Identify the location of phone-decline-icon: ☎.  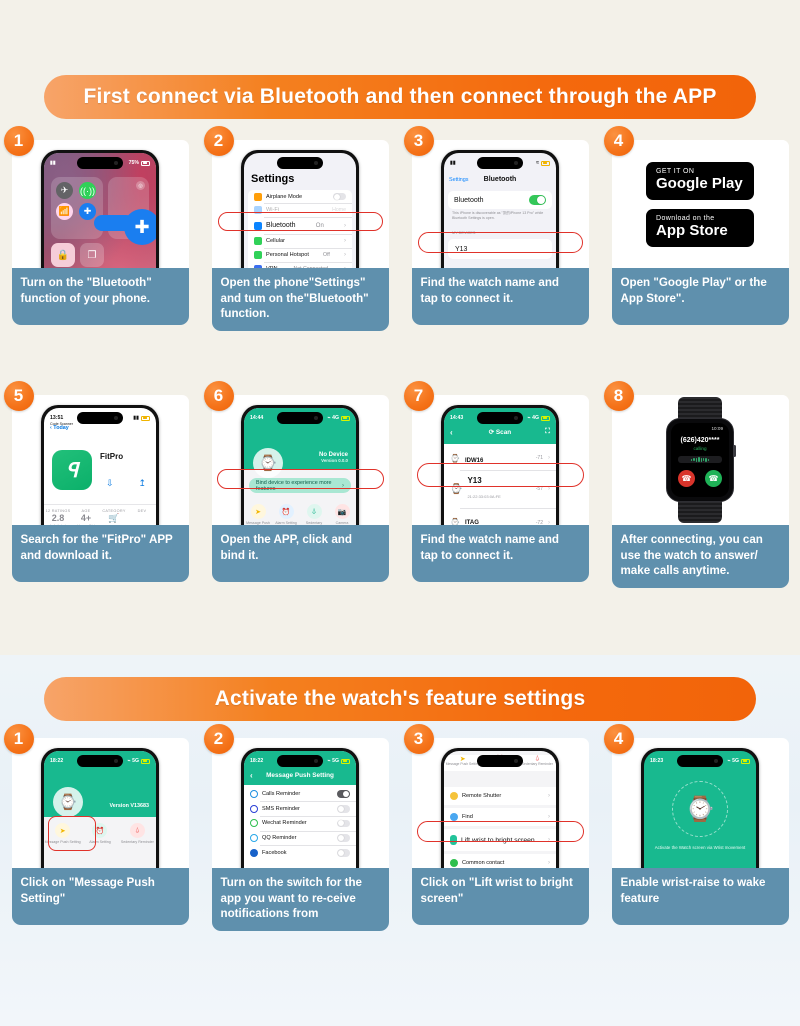
(686, 478).